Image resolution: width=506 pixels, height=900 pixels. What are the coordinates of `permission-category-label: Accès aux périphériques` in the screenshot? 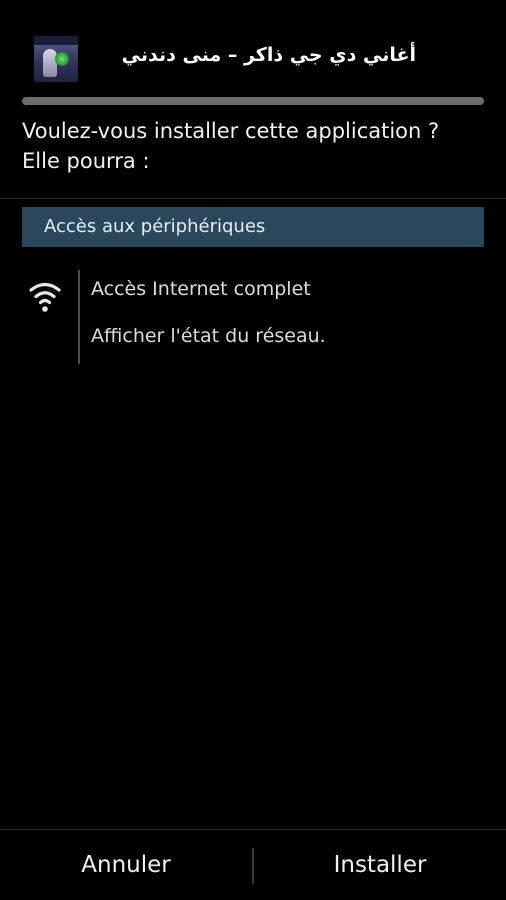 It's located at (155, 226).